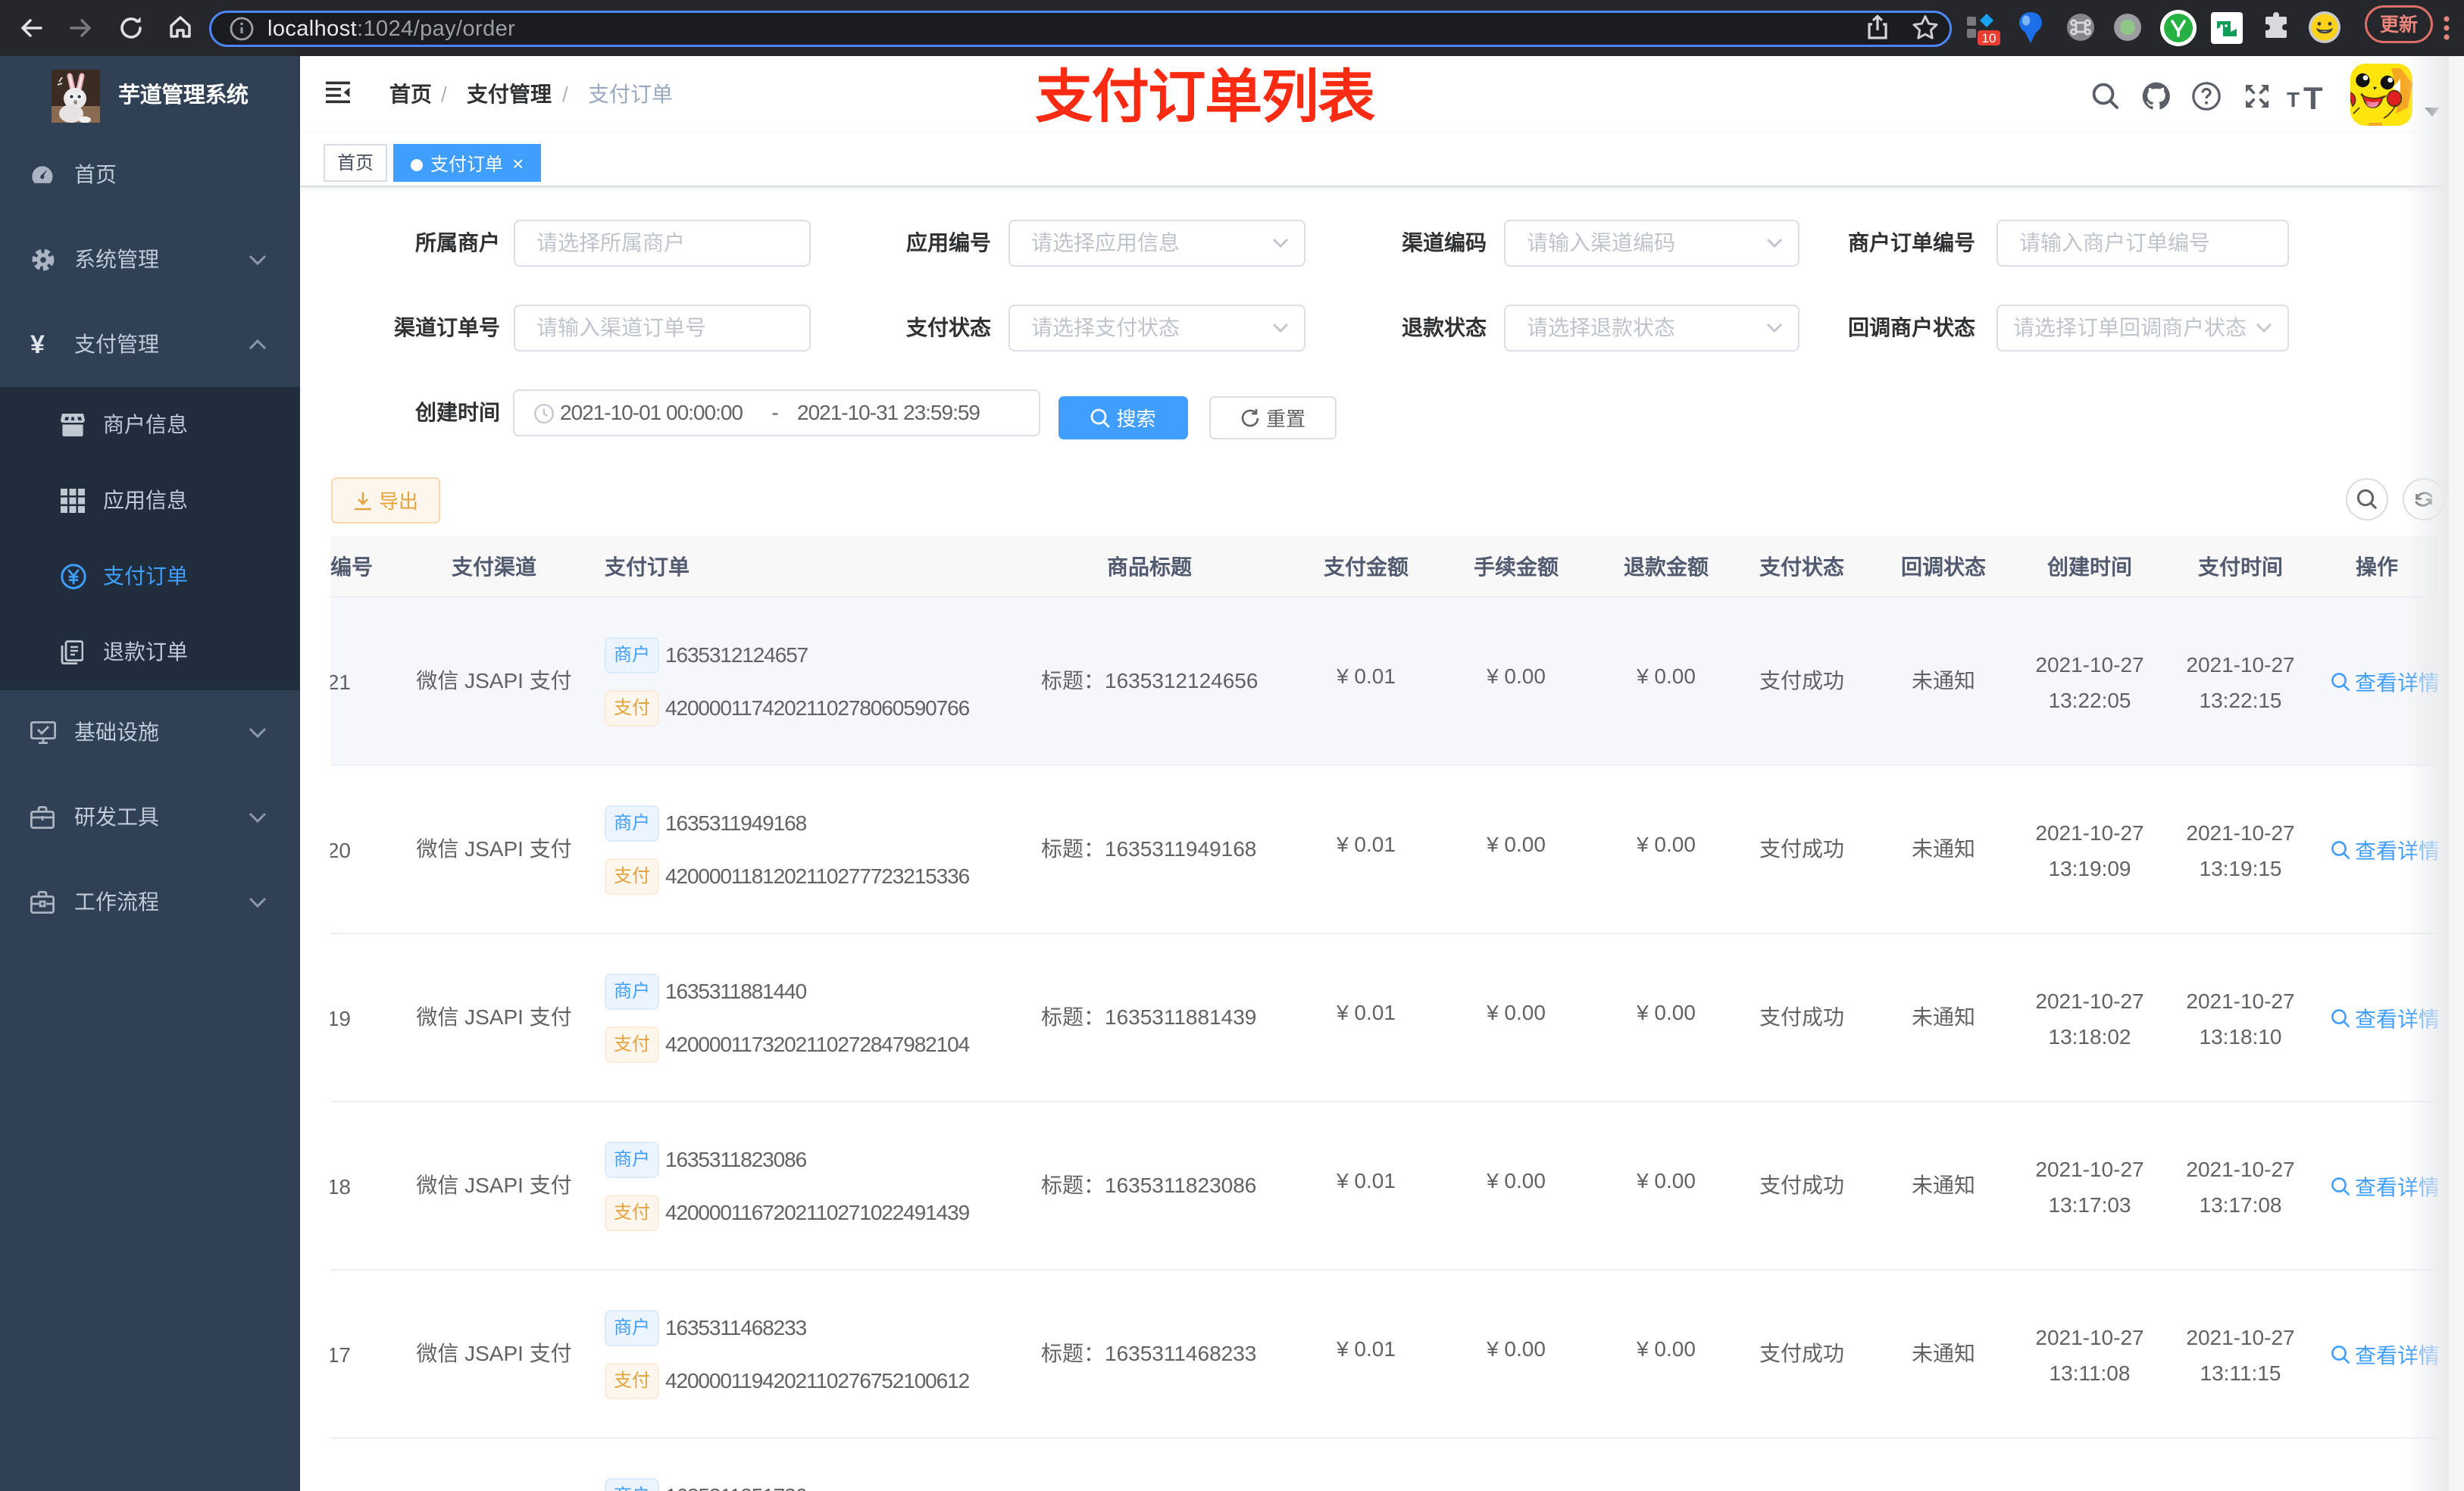  Describe the element at coordinates (1989, 38) in the screenshot. I see `svg-text: 10` at that location.